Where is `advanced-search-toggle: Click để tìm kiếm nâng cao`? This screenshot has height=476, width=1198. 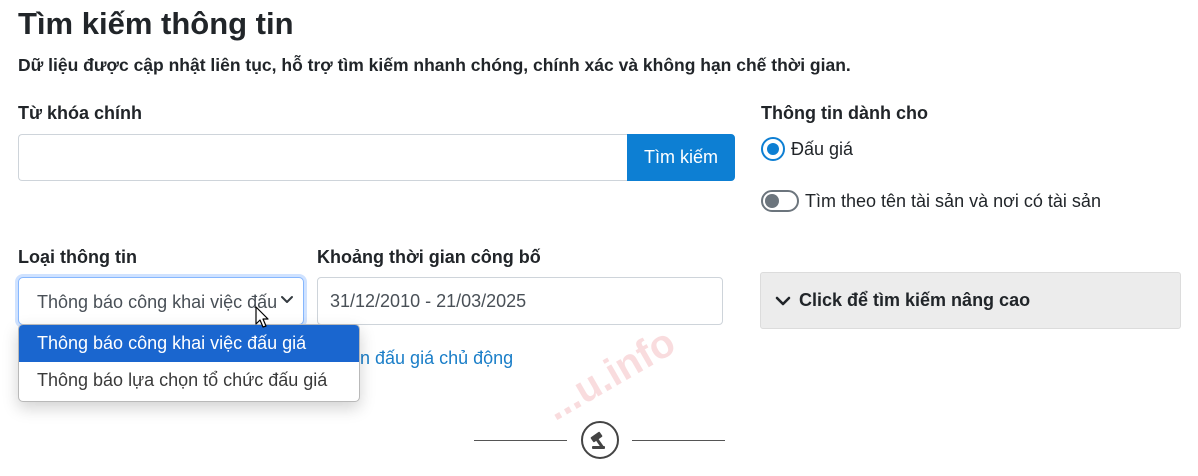
advanced-search-toggle: Click để tìm kiếm nâng cao is located at coordinates (970, 300).